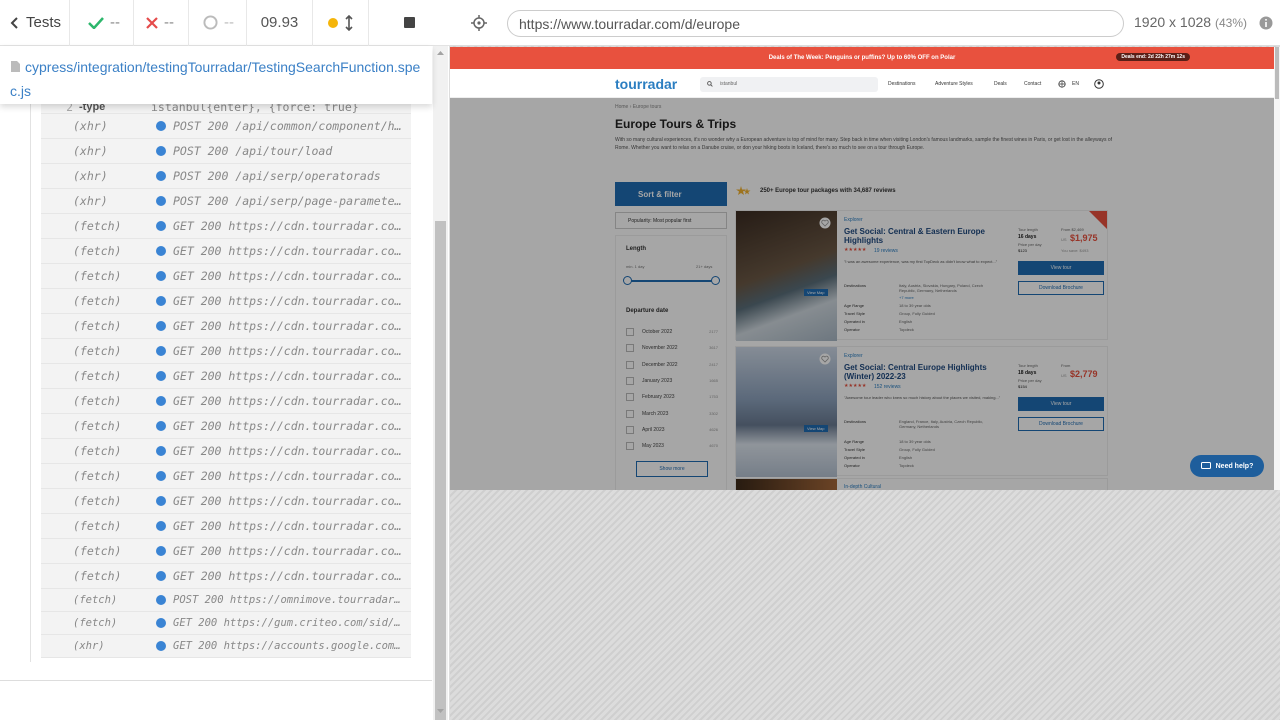 The image size is (1280, 720). Describe the element at coordinates (332, 22) in the screenshot. I see `running-indicator-icon` at that location.